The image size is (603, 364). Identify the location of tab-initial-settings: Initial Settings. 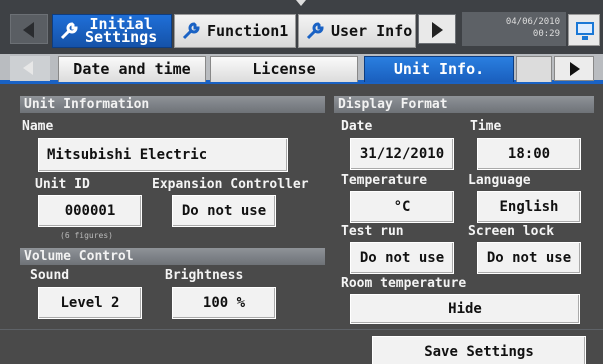
(112, 31).